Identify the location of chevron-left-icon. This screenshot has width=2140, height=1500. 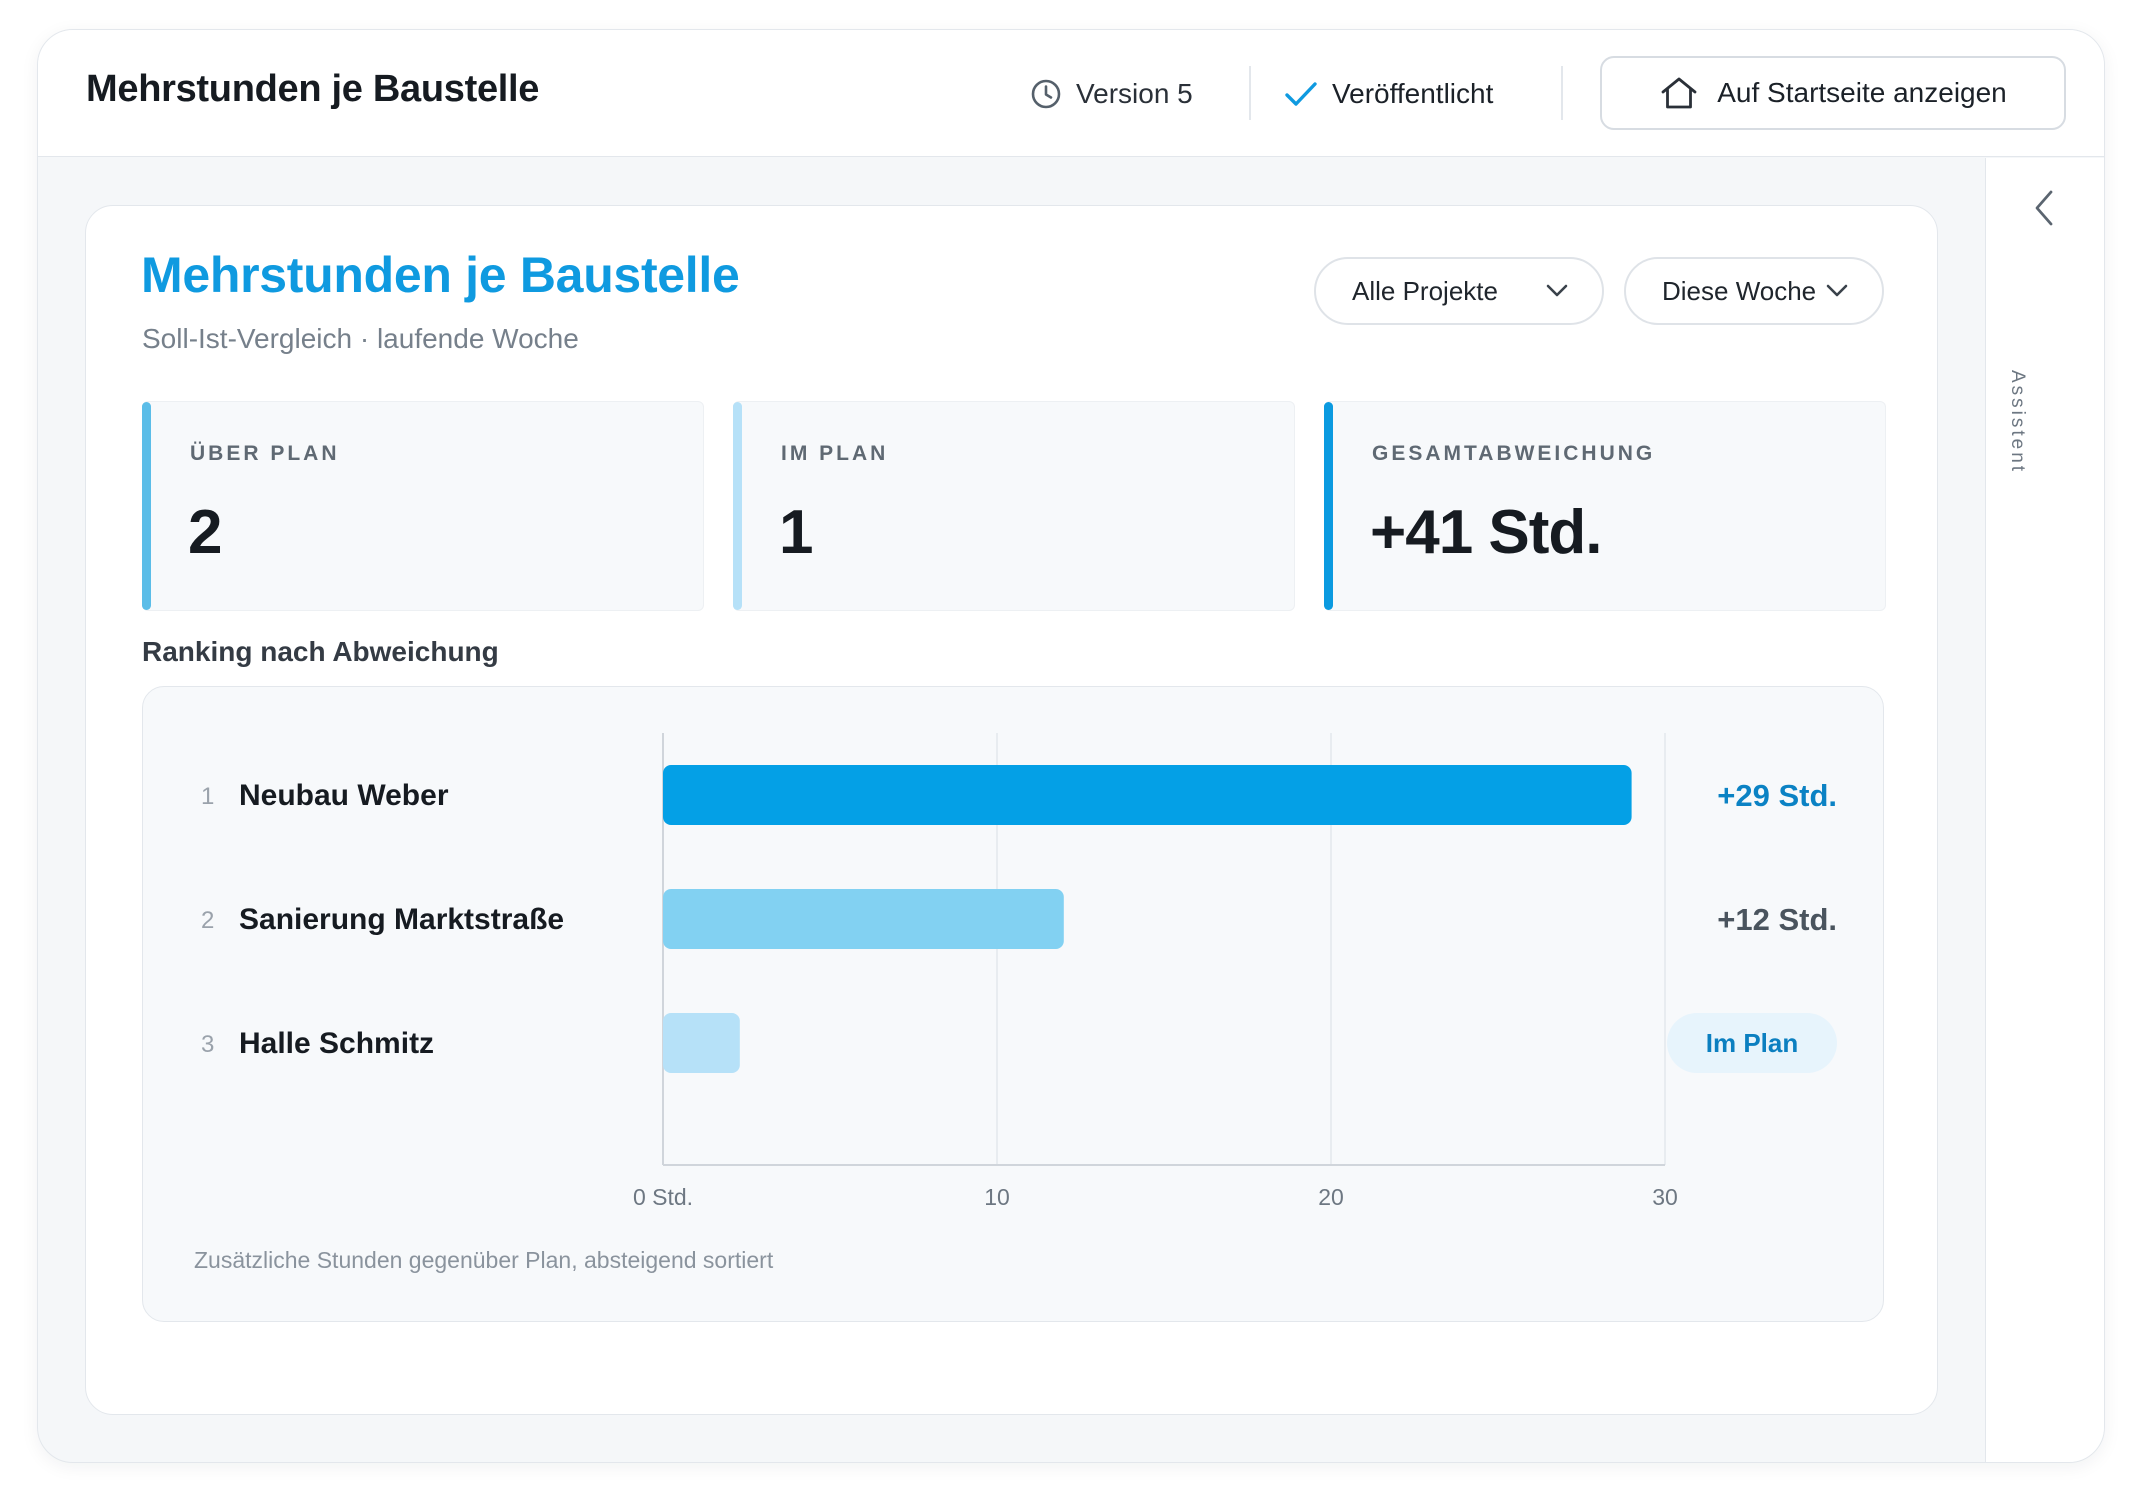
(2044, 208).